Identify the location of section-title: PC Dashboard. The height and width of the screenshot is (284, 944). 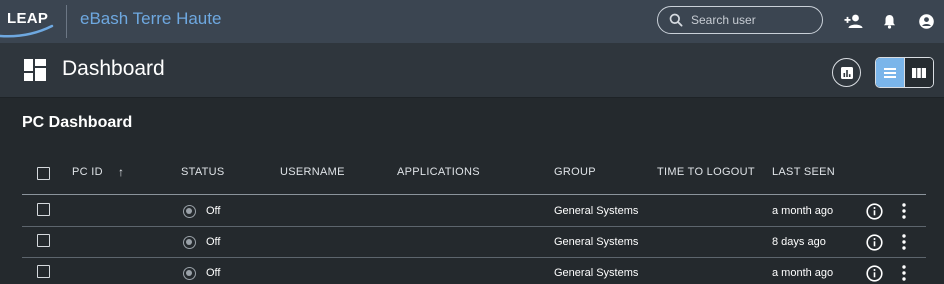
(77, 122).